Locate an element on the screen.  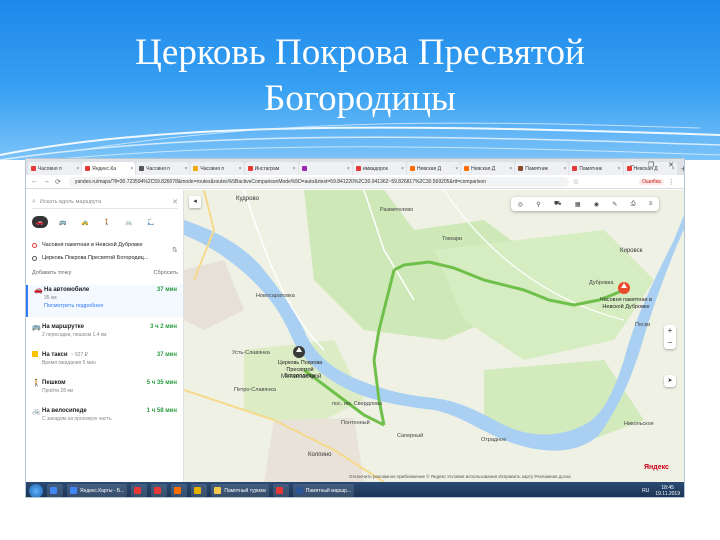
reload-icon: ⟳ is located at coordinates (58, 182).